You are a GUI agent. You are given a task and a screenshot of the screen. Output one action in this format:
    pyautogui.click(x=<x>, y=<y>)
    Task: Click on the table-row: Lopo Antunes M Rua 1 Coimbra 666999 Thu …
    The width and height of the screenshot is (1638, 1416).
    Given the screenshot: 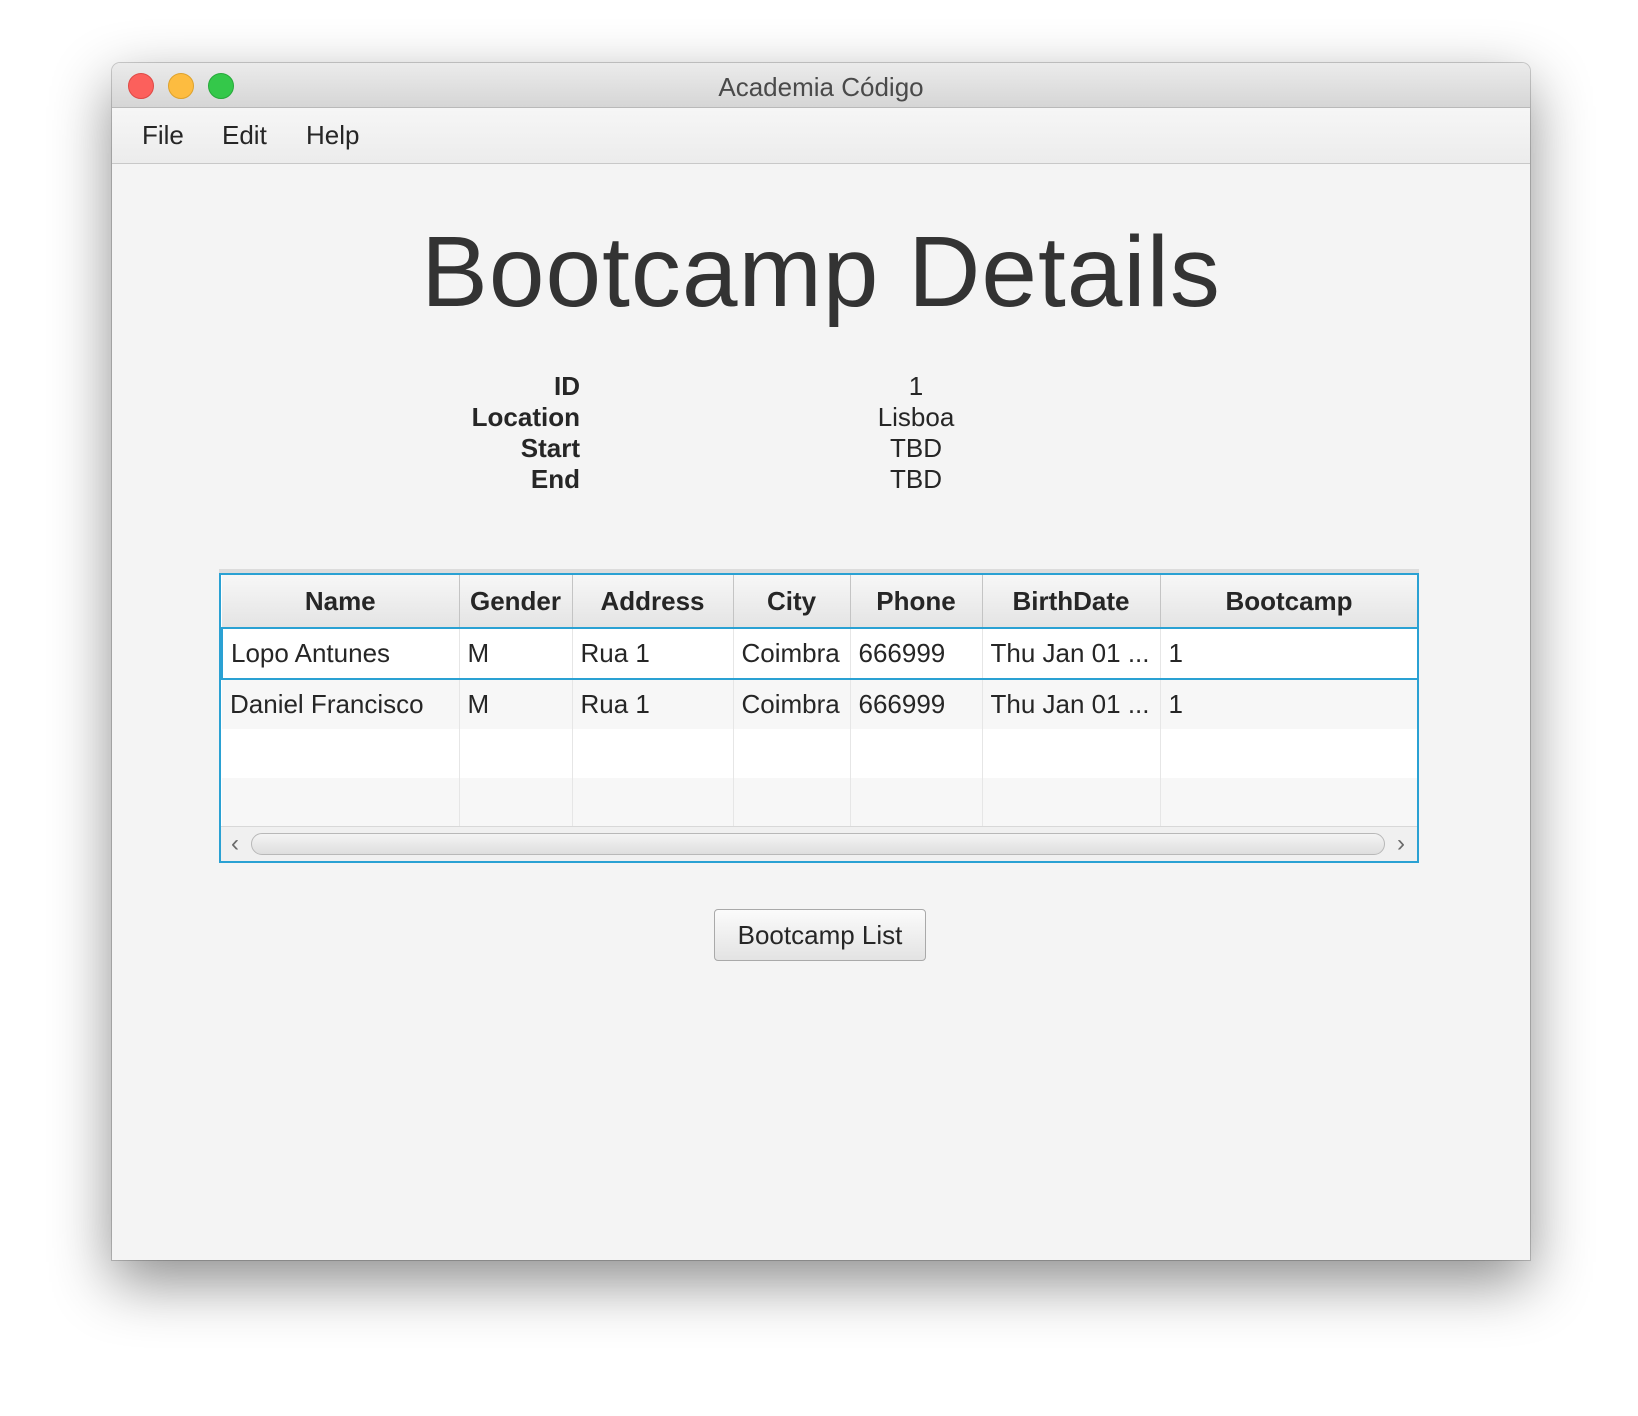 What is the action you would take?
    pyautogui.click(x=819, y=653)
    